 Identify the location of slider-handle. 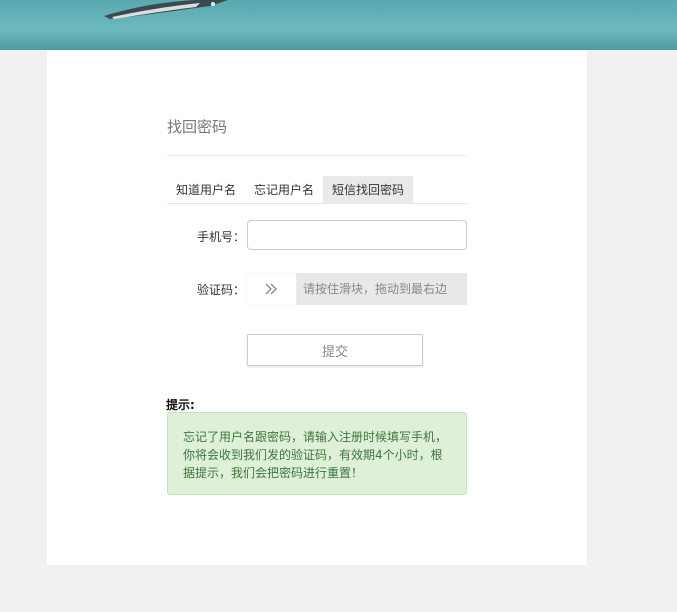
(272, 289).